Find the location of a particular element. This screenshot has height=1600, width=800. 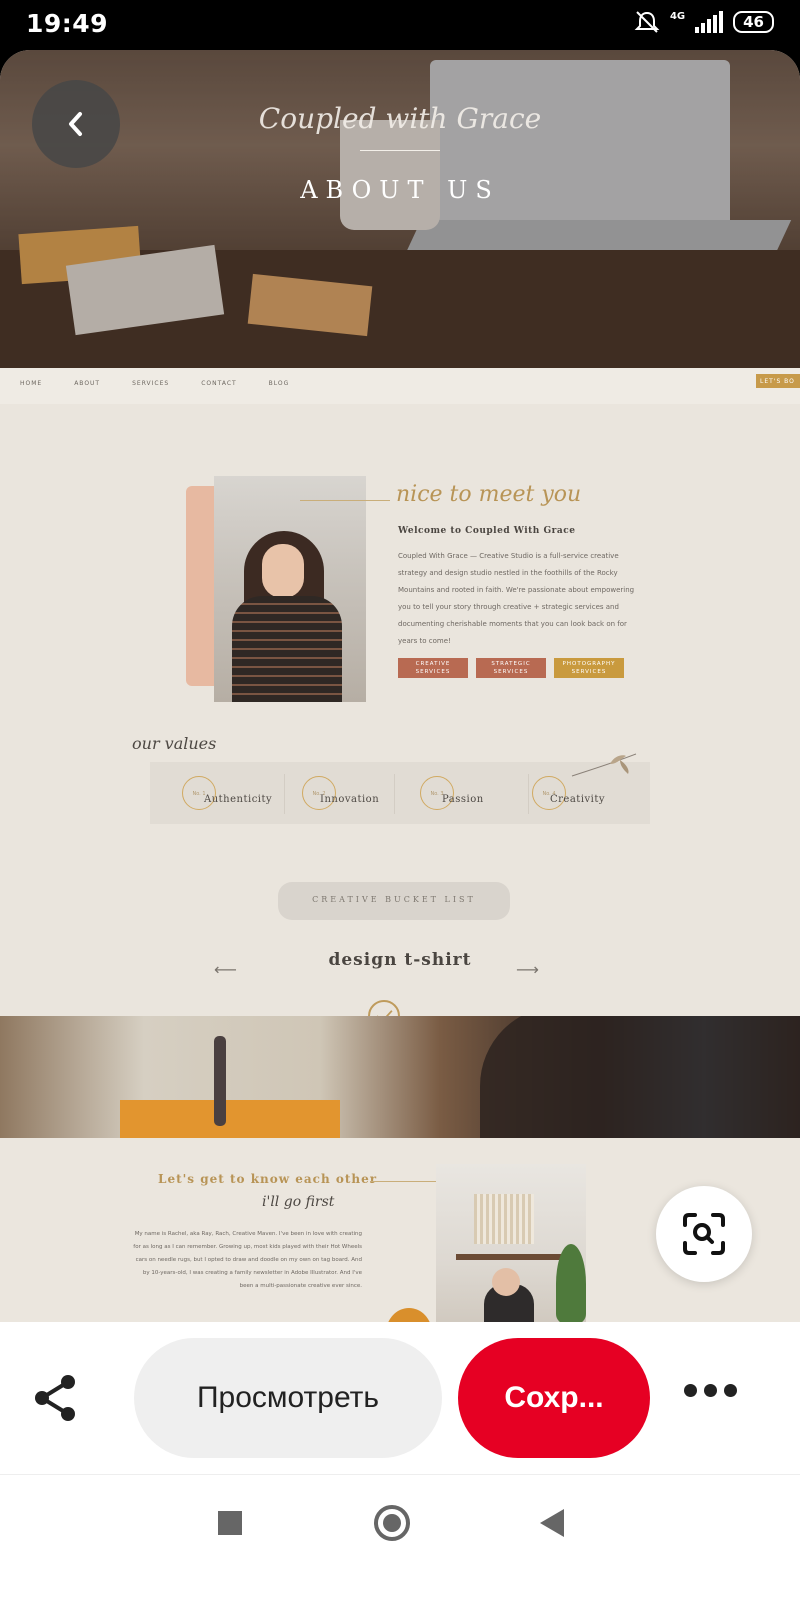

site-nav-contact: CONTACT is located at coordinates (219, 383).